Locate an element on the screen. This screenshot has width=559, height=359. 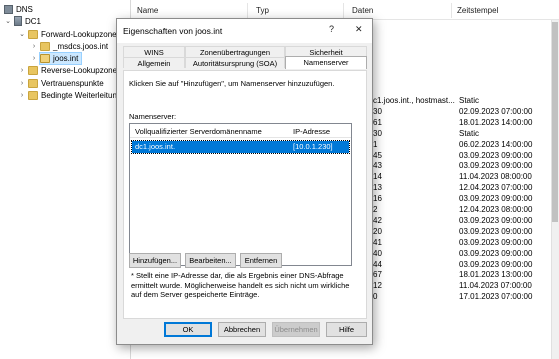
record-data-cell: 14 is located at coordinates (377, 176).